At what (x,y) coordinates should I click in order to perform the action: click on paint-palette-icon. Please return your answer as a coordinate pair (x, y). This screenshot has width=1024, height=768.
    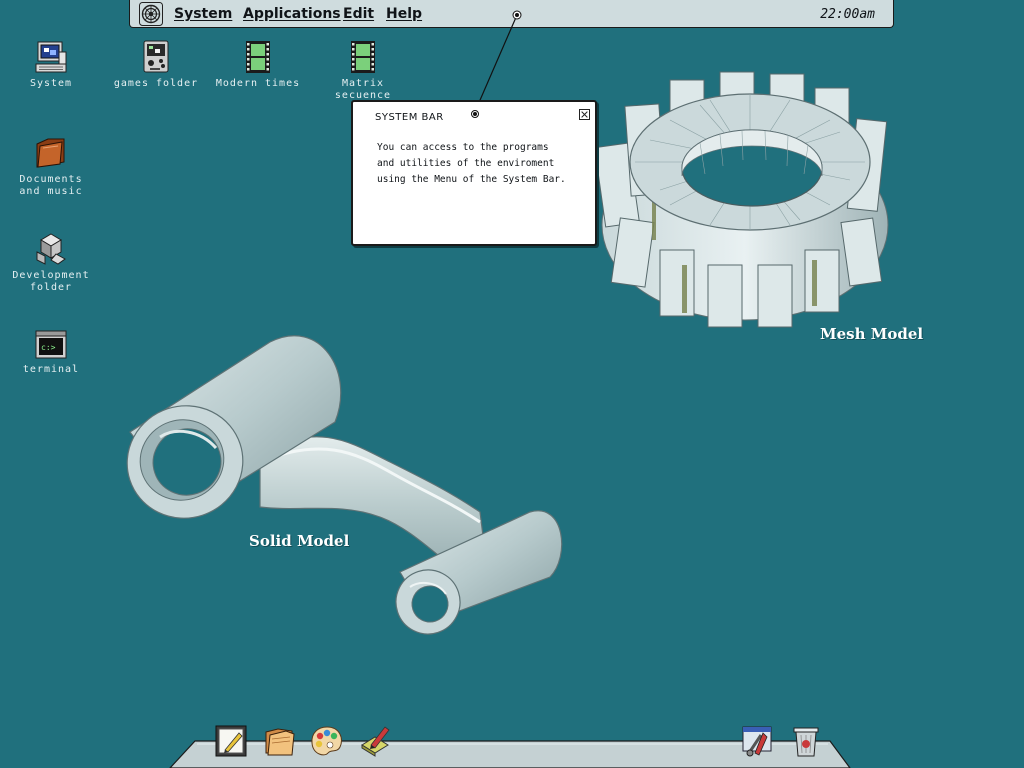
    Looking at the image, I should click on (327, 741).